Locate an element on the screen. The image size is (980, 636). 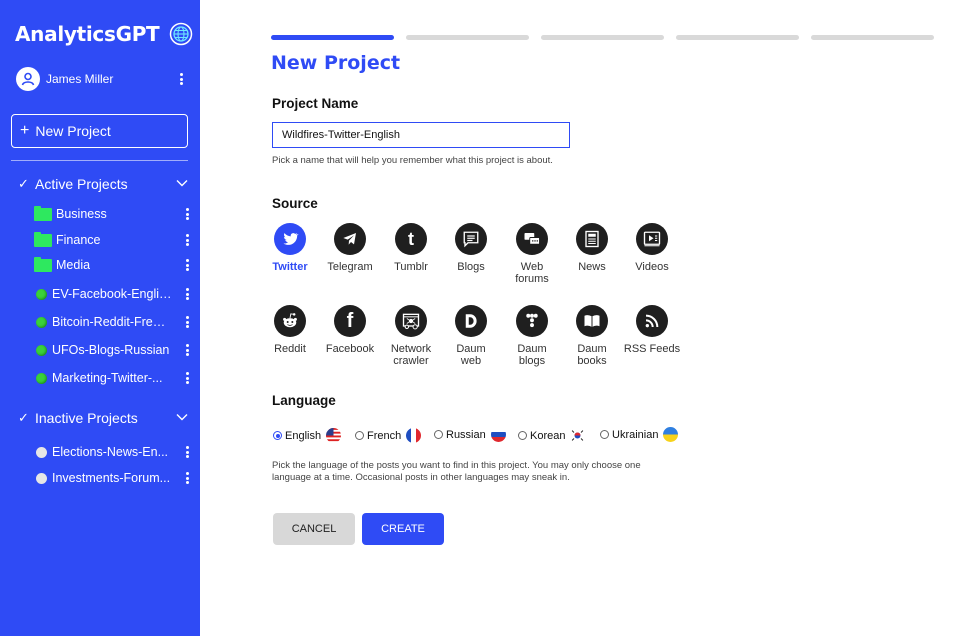
inactive-status-dot is located at coordinates (41, 452).